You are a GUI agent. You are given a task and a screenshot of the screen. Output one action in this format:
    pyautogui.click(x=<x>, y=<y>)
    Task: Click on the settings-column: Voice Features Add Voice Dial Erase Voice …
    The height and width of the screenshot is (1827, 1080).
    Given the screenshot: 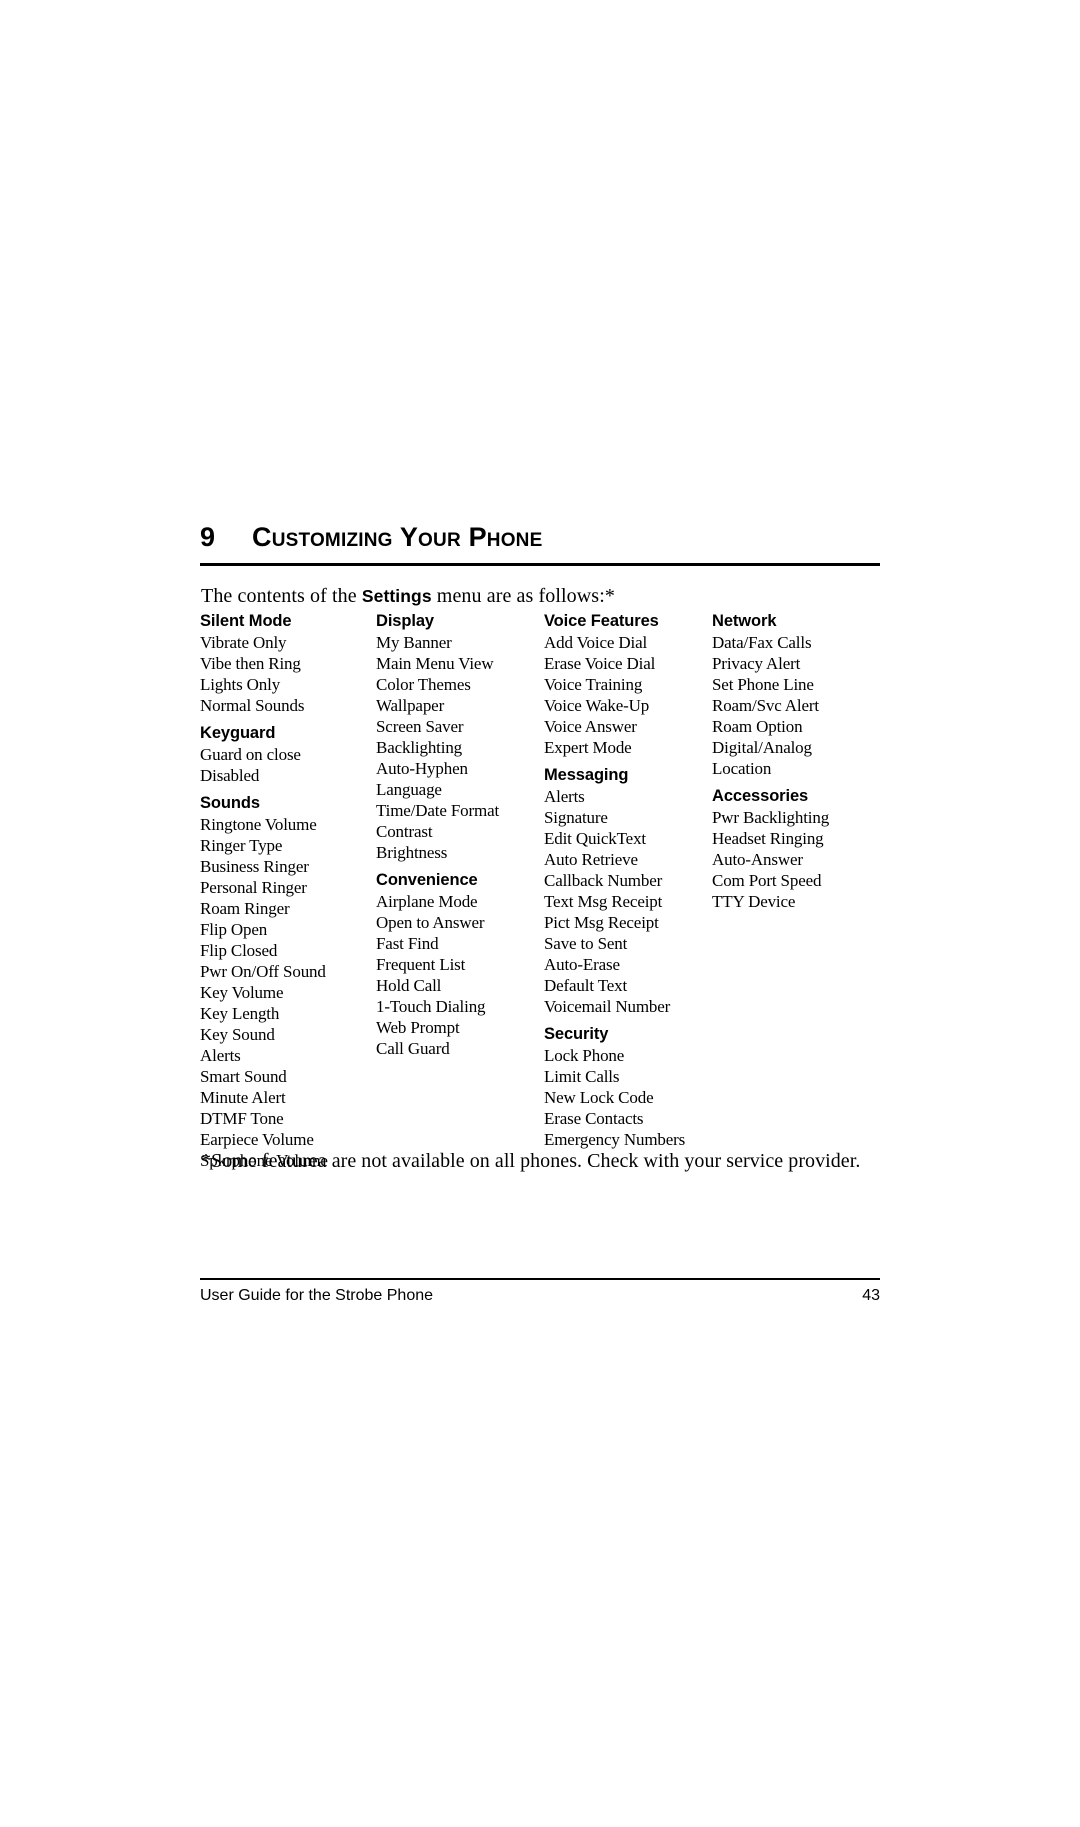 What is the action you would take?
    pyautogui.click(x=628, y=880)
    